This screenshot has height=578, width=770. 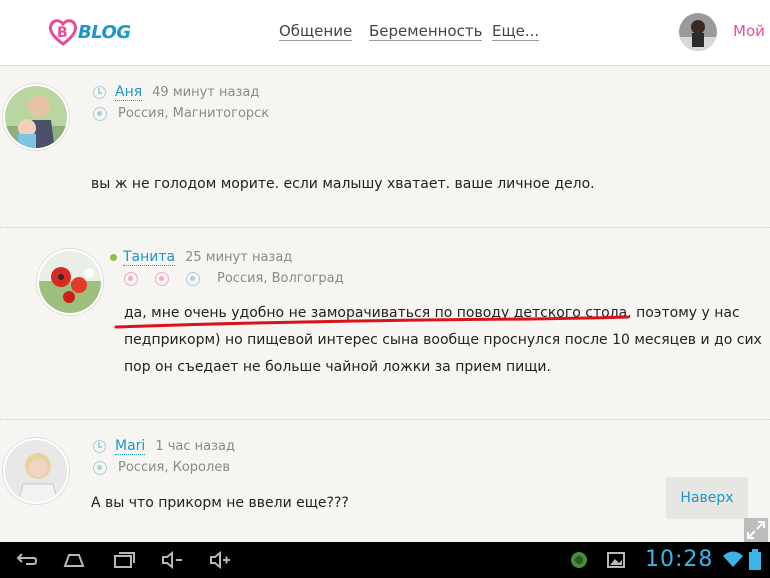 I want to click on red-underline-annotation, so click(x=371, y=322).